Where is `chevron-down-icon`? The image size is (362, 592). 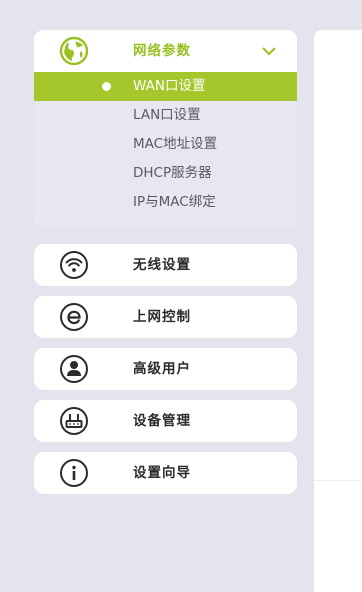 chevron-down-icon is located at coordinates (269, 51).